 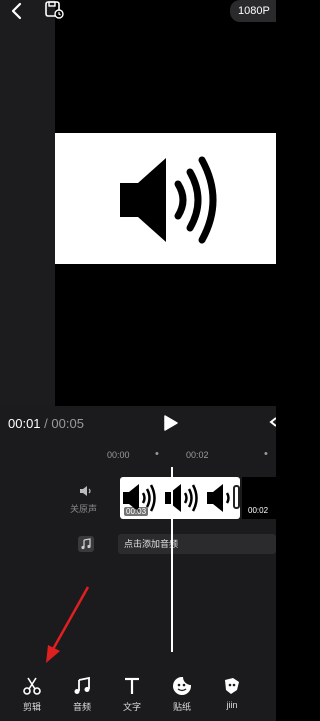 I want to click on scissors-icon, so click(x=32, y=686).